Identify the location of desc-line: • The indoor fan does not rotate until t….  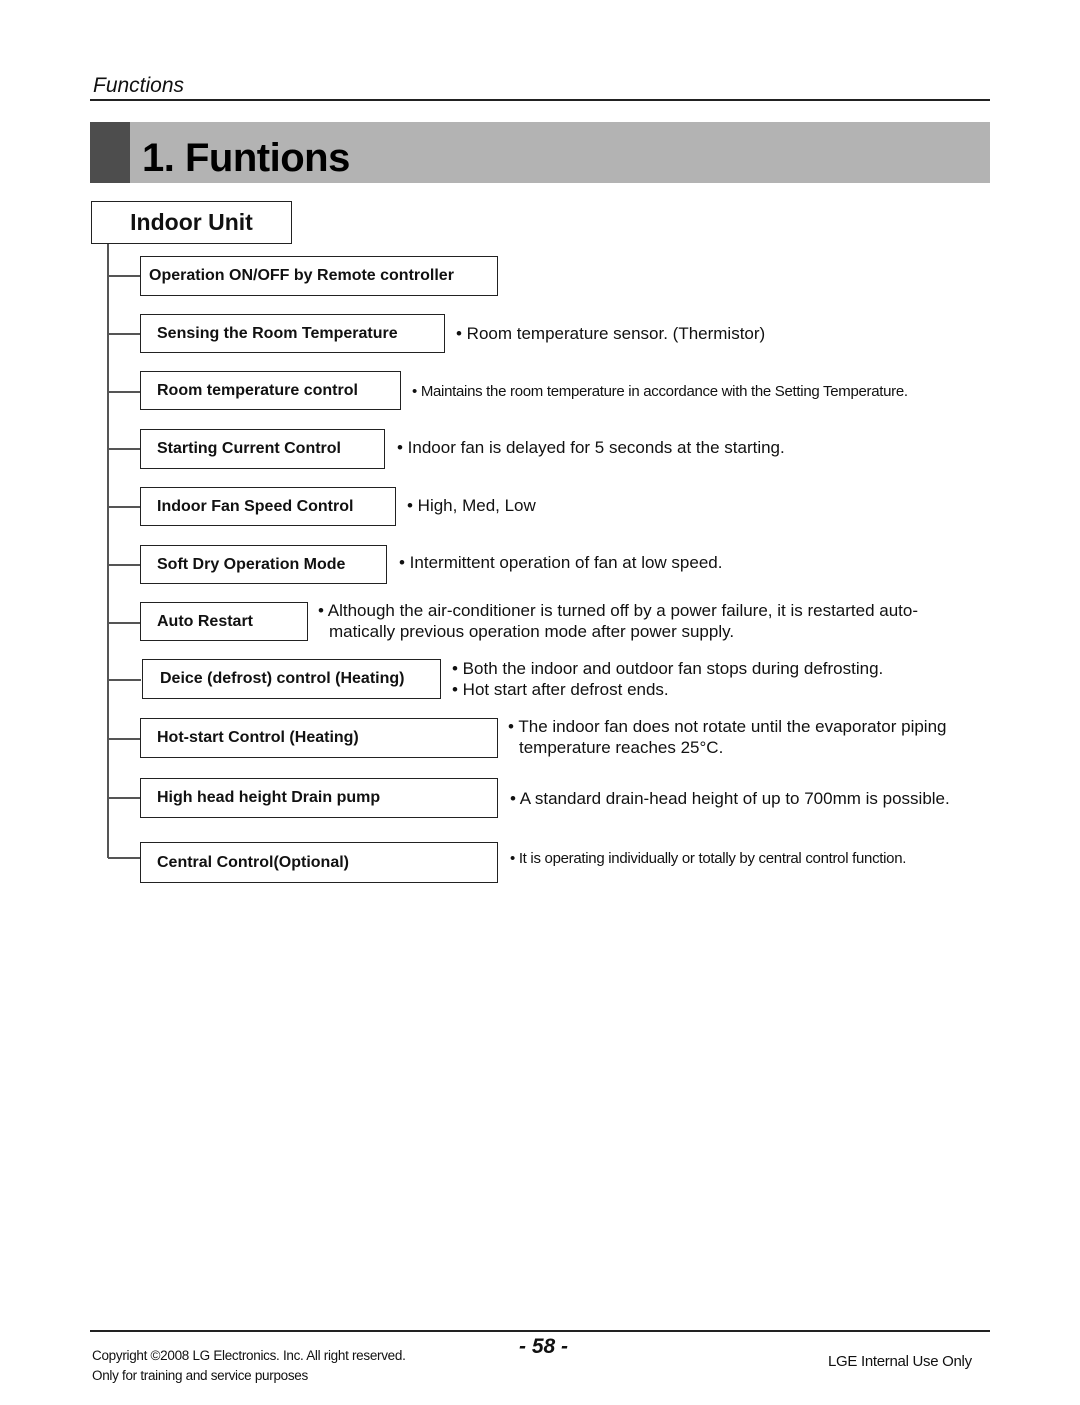
(727, 726).